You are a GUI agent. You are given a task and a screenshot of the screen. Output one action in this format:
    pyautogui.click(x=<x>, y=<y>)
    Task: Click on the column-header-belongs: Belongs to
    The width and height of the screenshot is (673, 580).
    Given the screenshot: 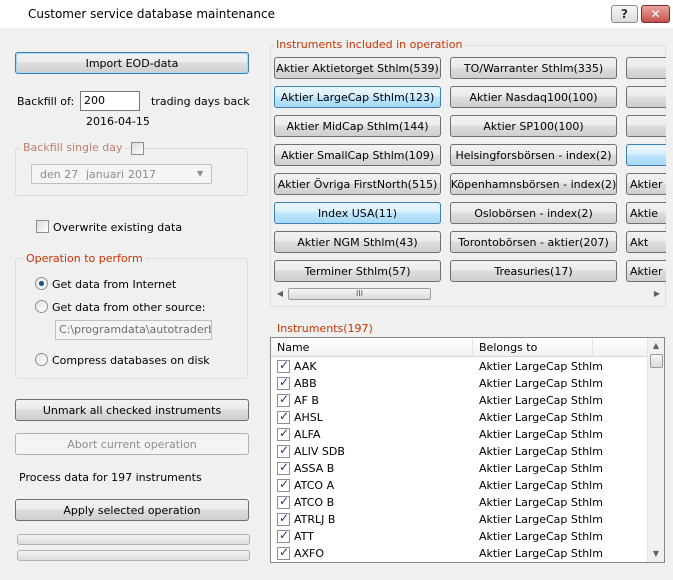 What is the action you would take?
    pyautogui.click(x=533, y=347)
    